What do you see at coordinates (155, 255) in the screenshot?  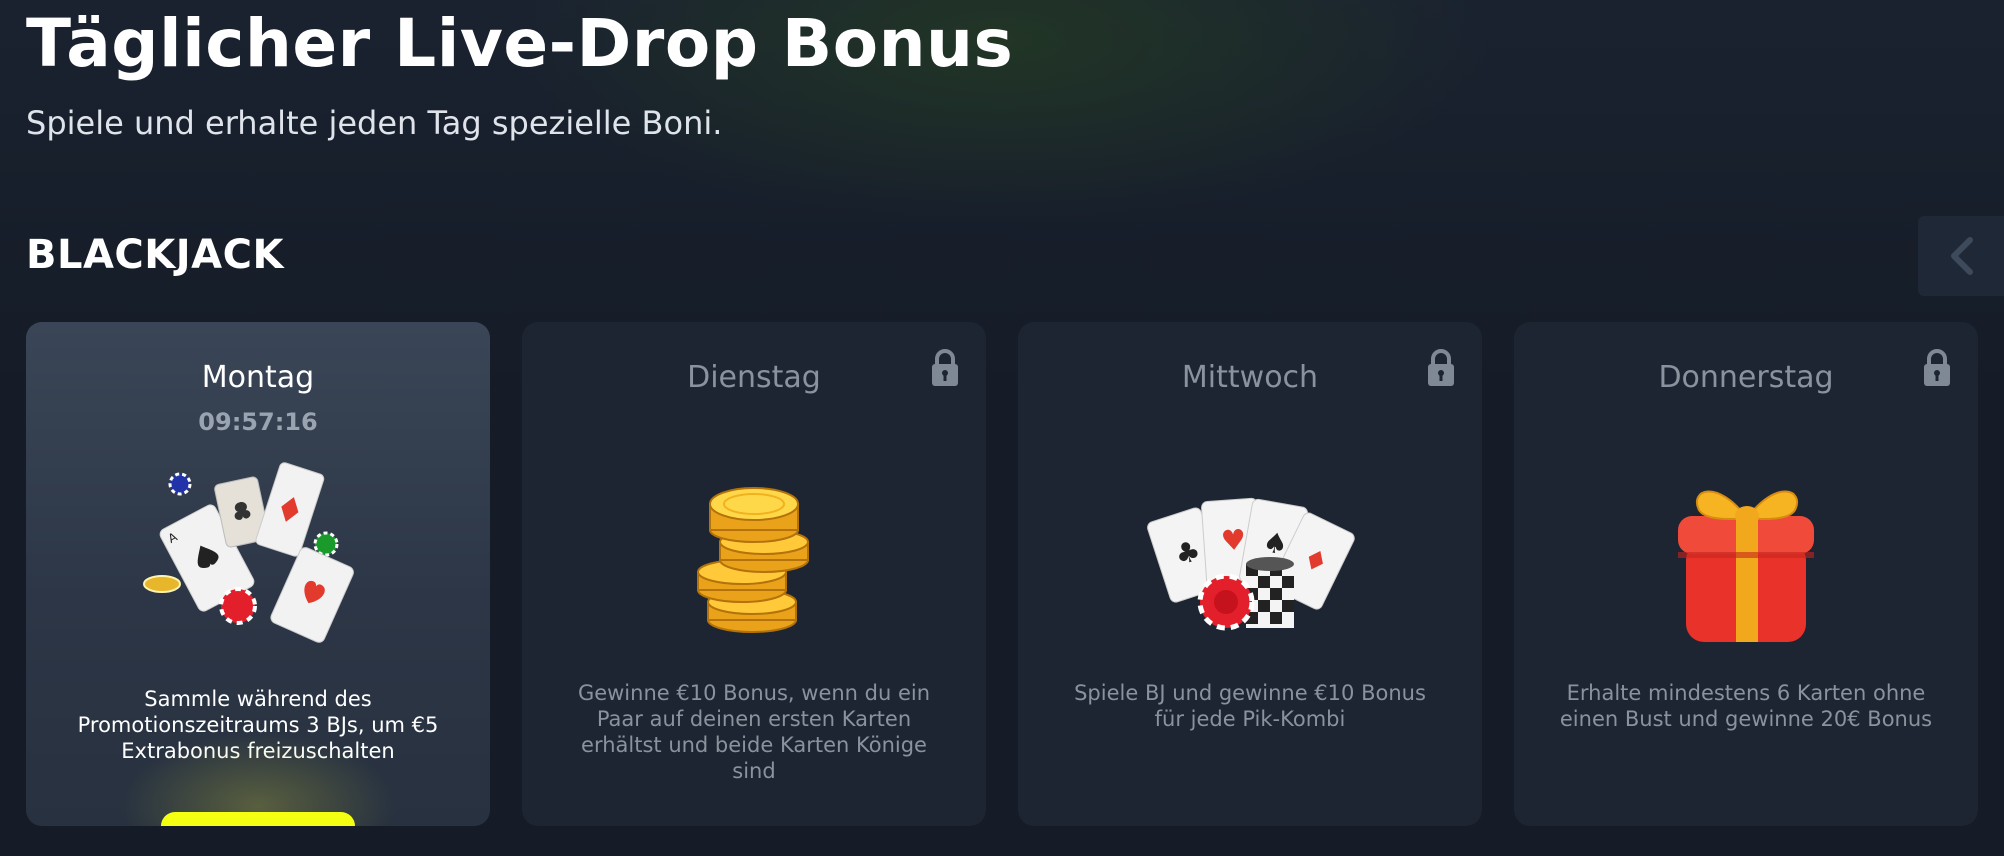 I see `section-title: BLACKJACK` at bounding box center [155, 255].